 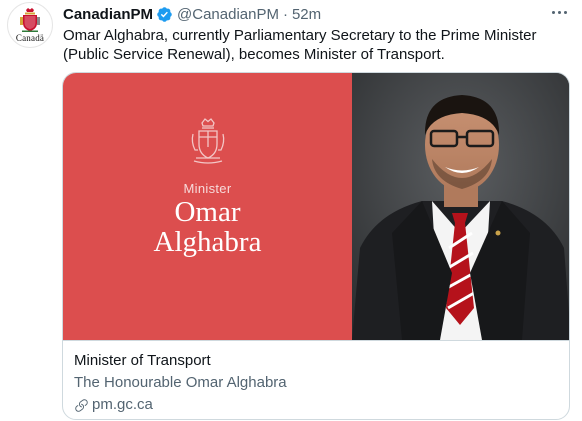 I want to click on tweet-header: CanadianPM @CanadianPM · 52m, so click(x=192, y=14).